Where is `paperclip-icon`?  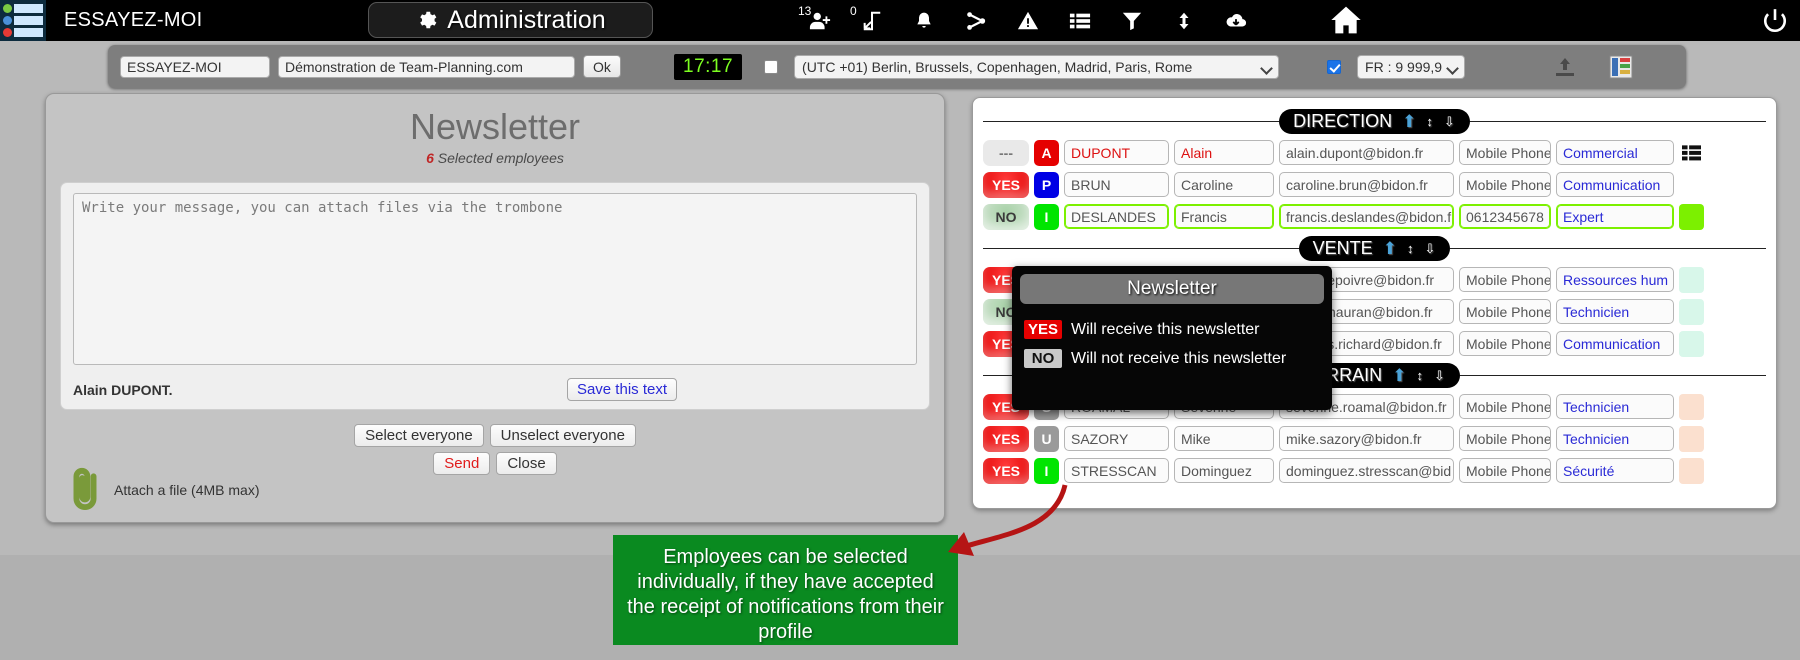
paperclip-icon is located at coordinates (85, 490).